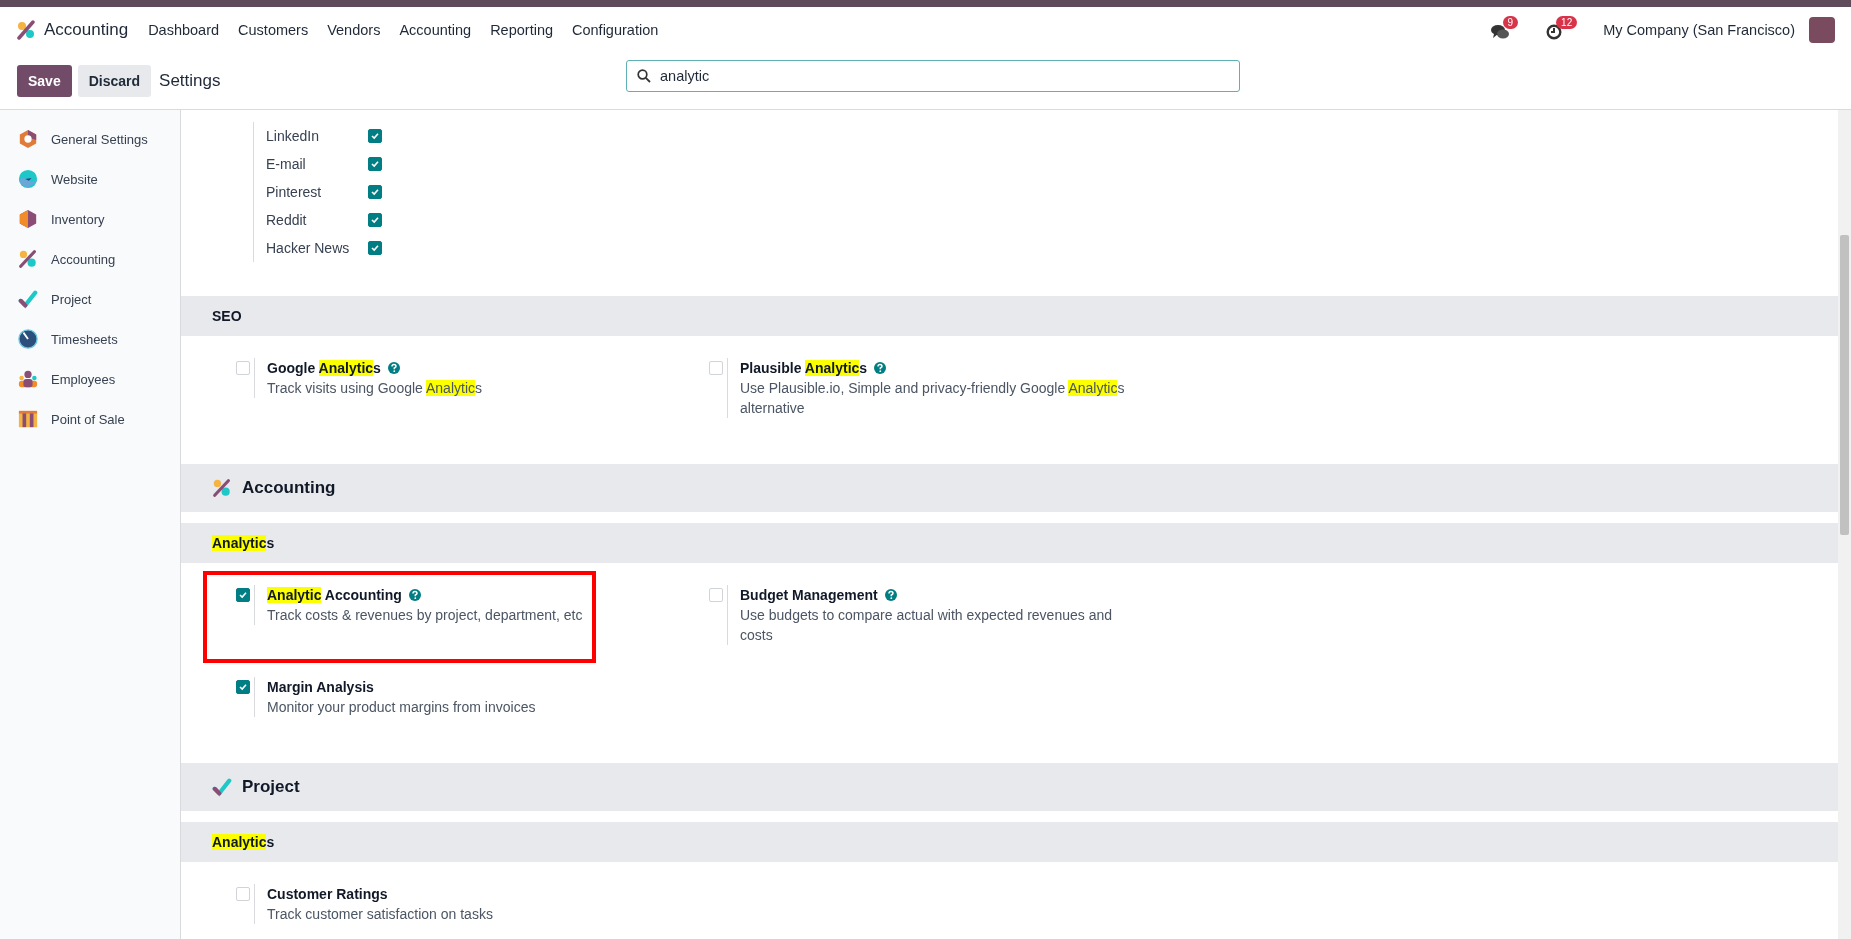  I want to click on sidebar-item: Timesheets, so click(90, 339).